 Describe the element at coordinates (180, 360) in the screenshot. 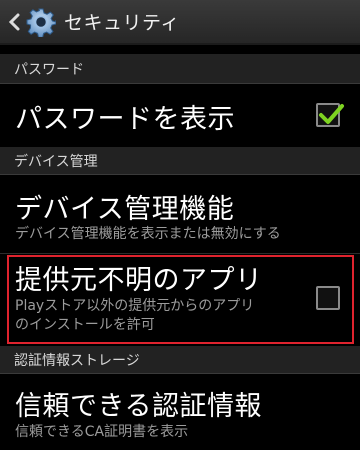

I see `section-header-credential-storage: 認証情報ストレージ` at that location.